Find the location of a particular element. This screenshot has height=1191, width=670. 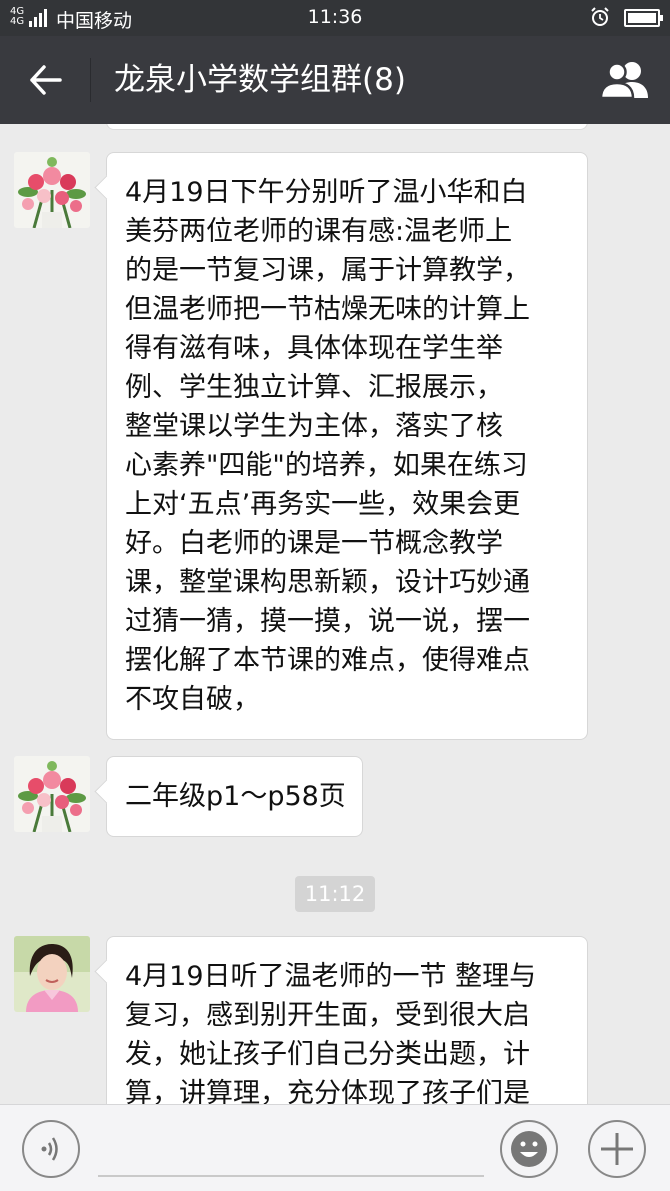

message-text-line: 二年级p1～p58页 is located at coordinates (235, 796).